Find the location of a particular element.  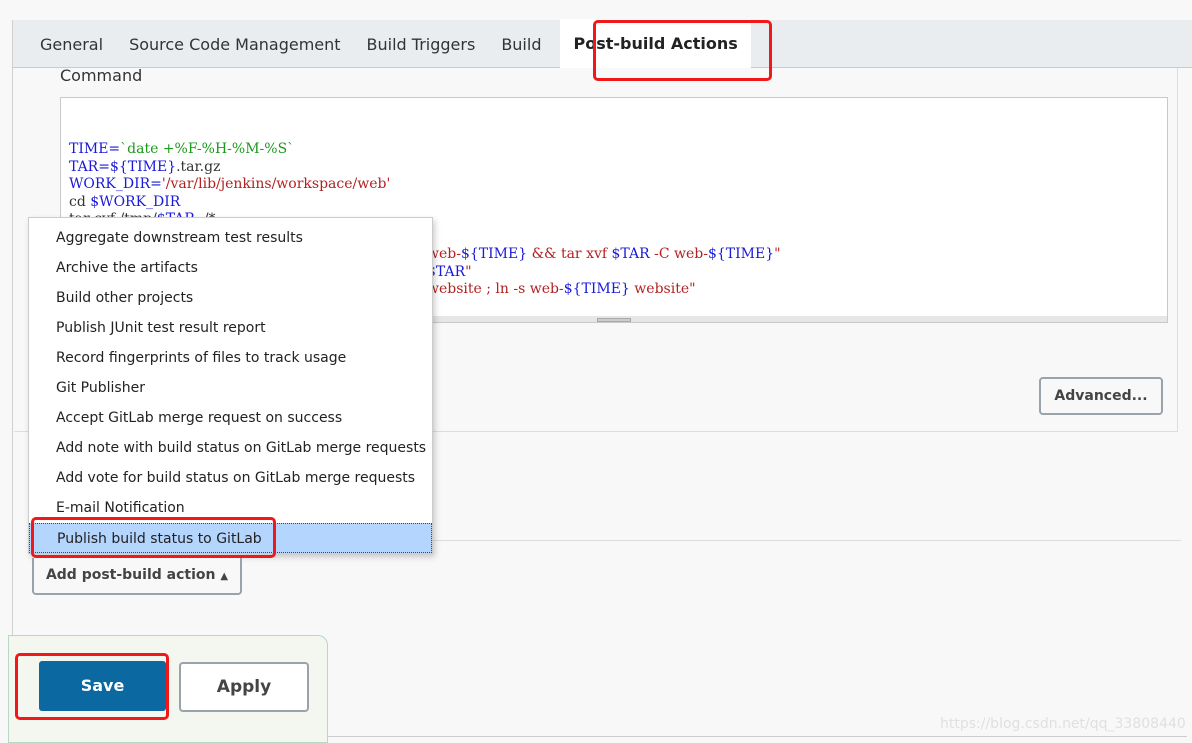

resize-handle is located at coordinates (614, 320).